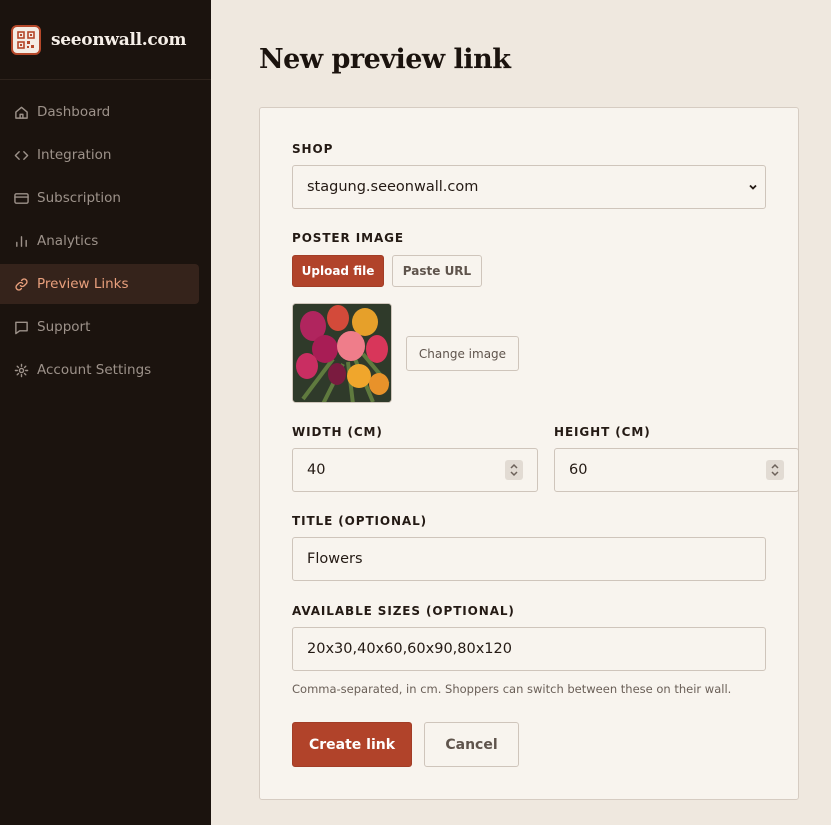 This screenshot has width=831, height=825. Describe the element at coordinates (529, 187) in the screenshot. I see `shop-select: stagung.seeonwall.com` at that location.